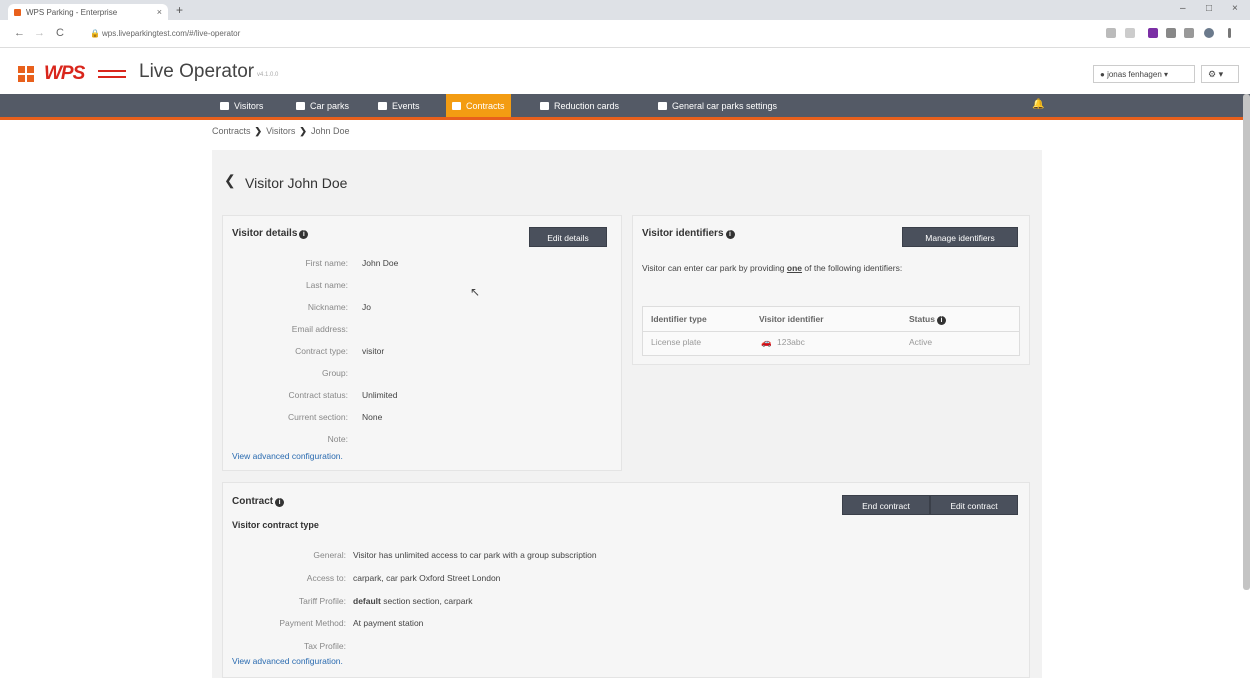  I want to click on nav-label: General car parks settings, so click(725, 106).